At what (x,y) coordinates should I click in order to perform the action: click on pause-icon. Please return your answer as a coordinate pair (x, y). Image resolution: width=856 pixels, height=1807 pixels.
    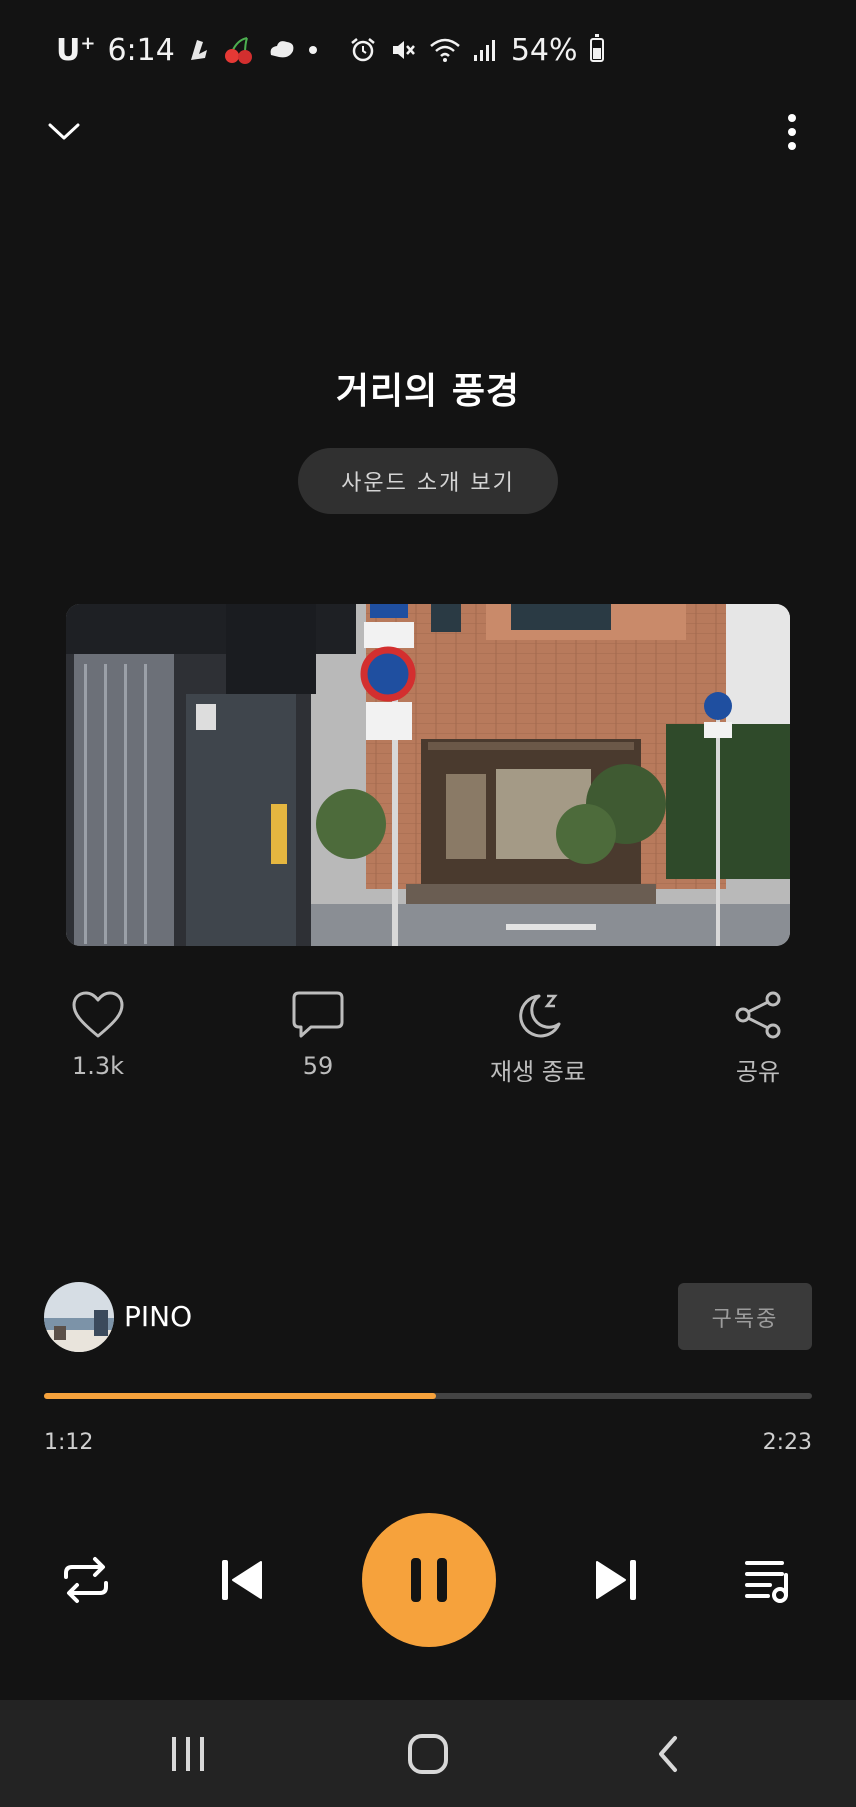
    Looking at the image, I should click on (429, 1580).